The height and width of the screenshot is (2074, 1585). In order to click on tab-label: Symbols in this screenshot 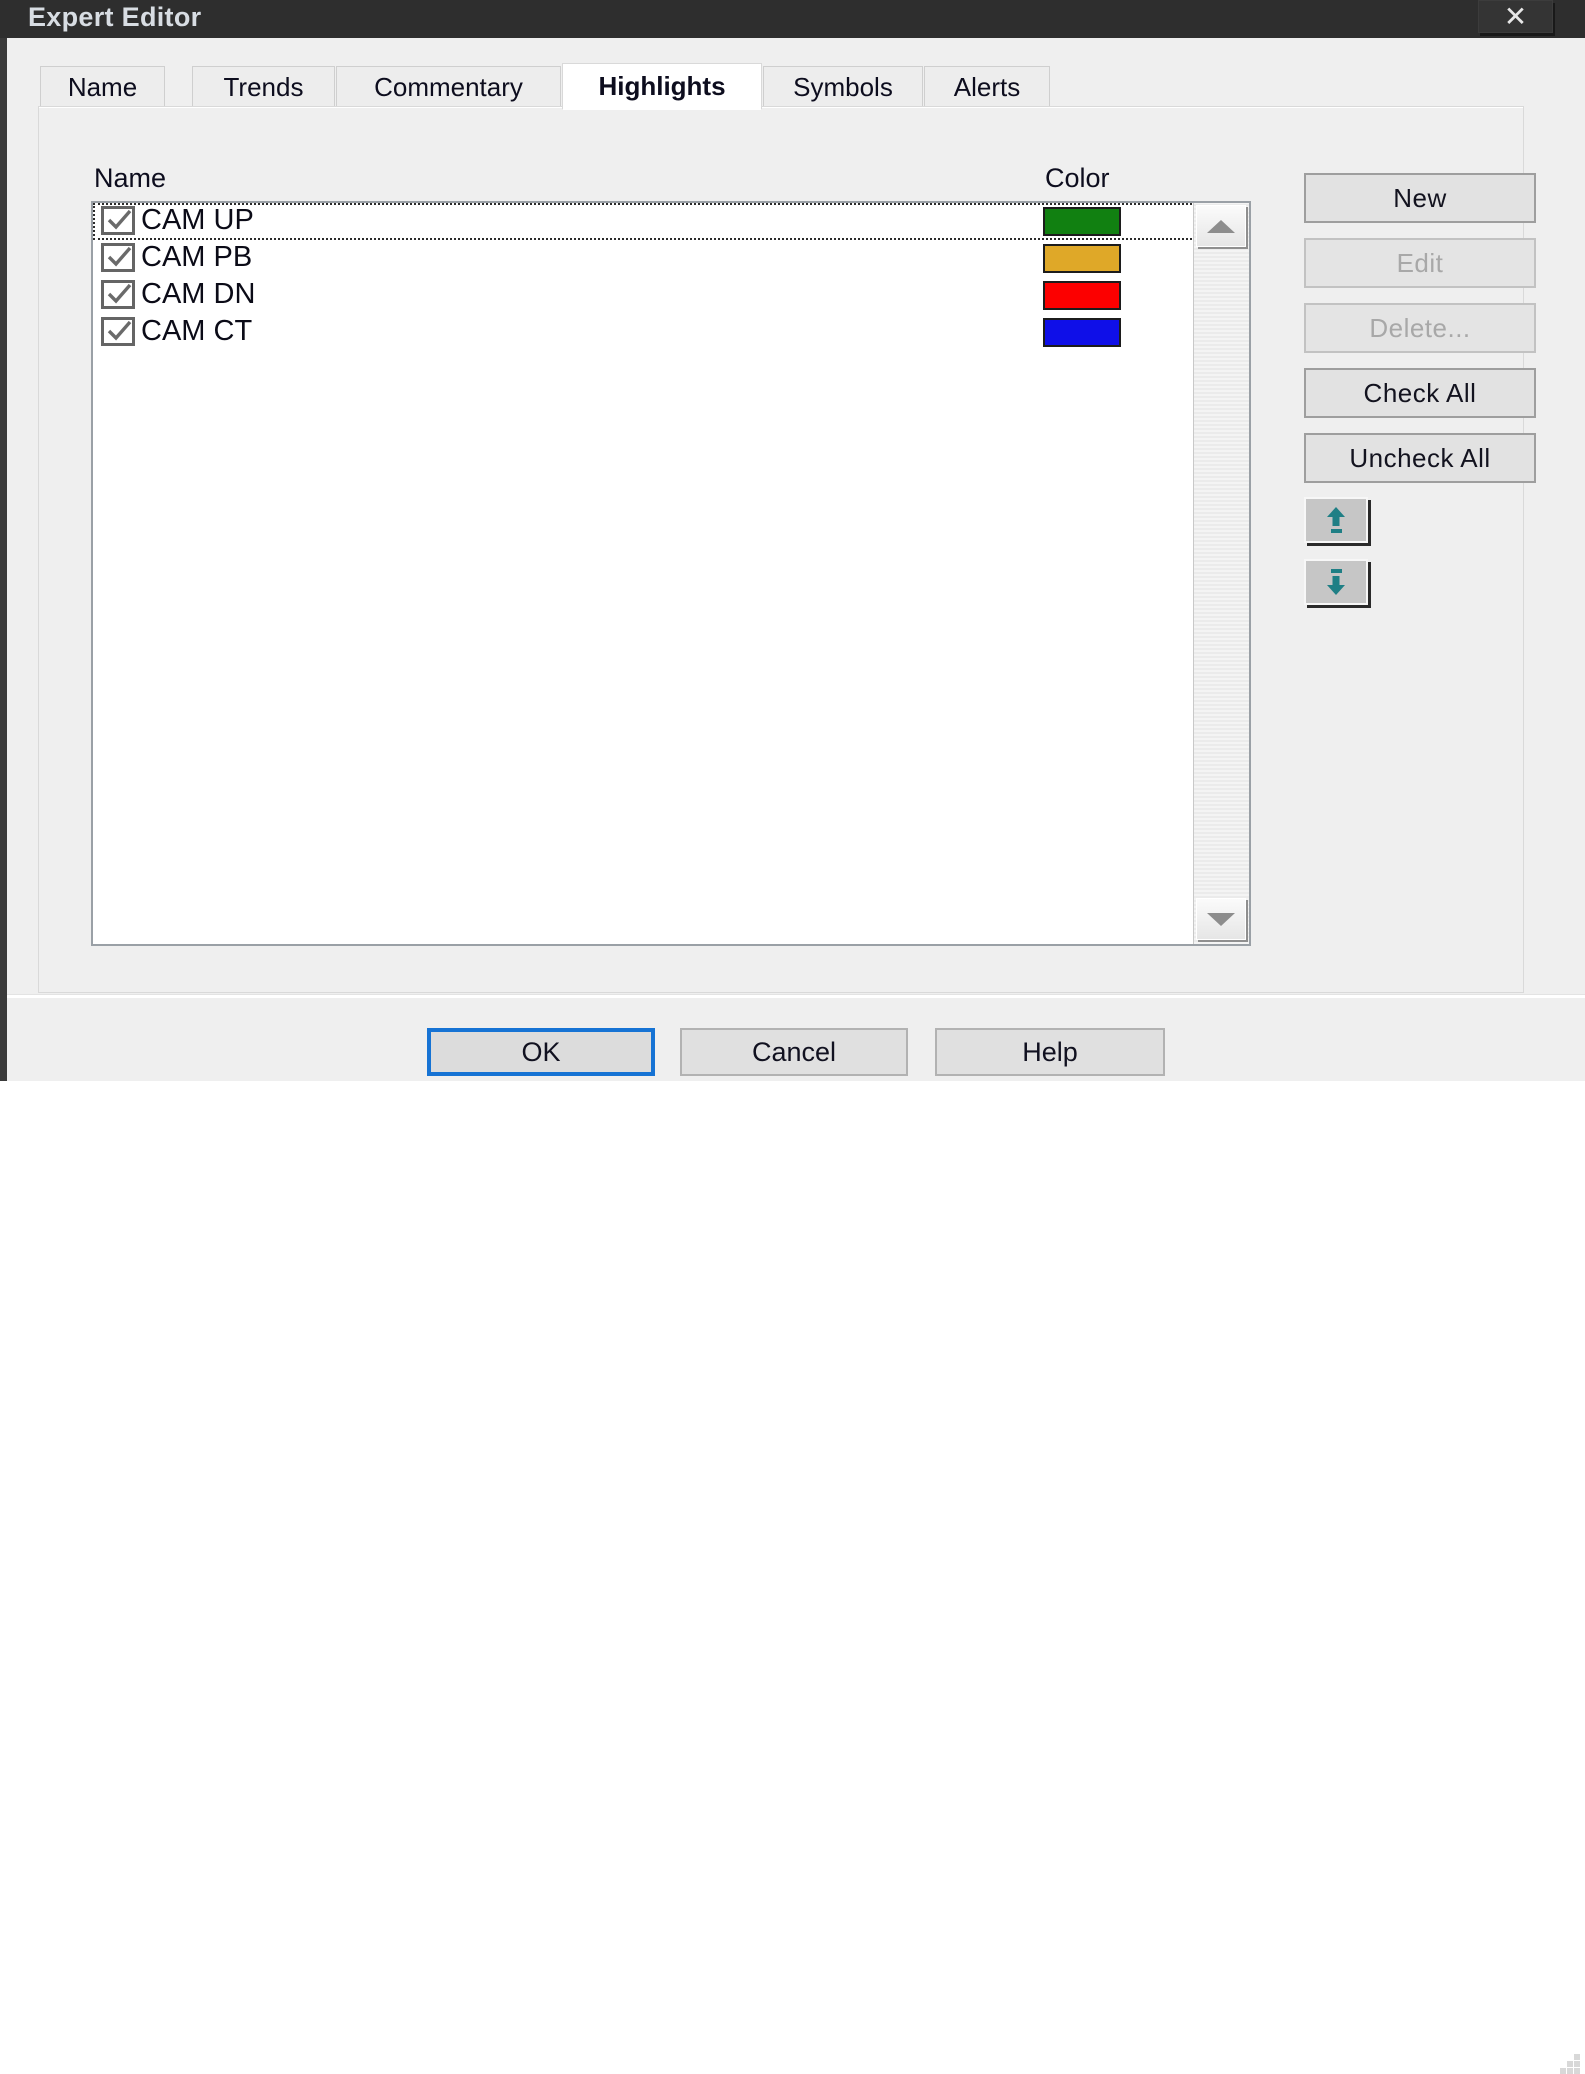, I will do `click(843, 86)`.